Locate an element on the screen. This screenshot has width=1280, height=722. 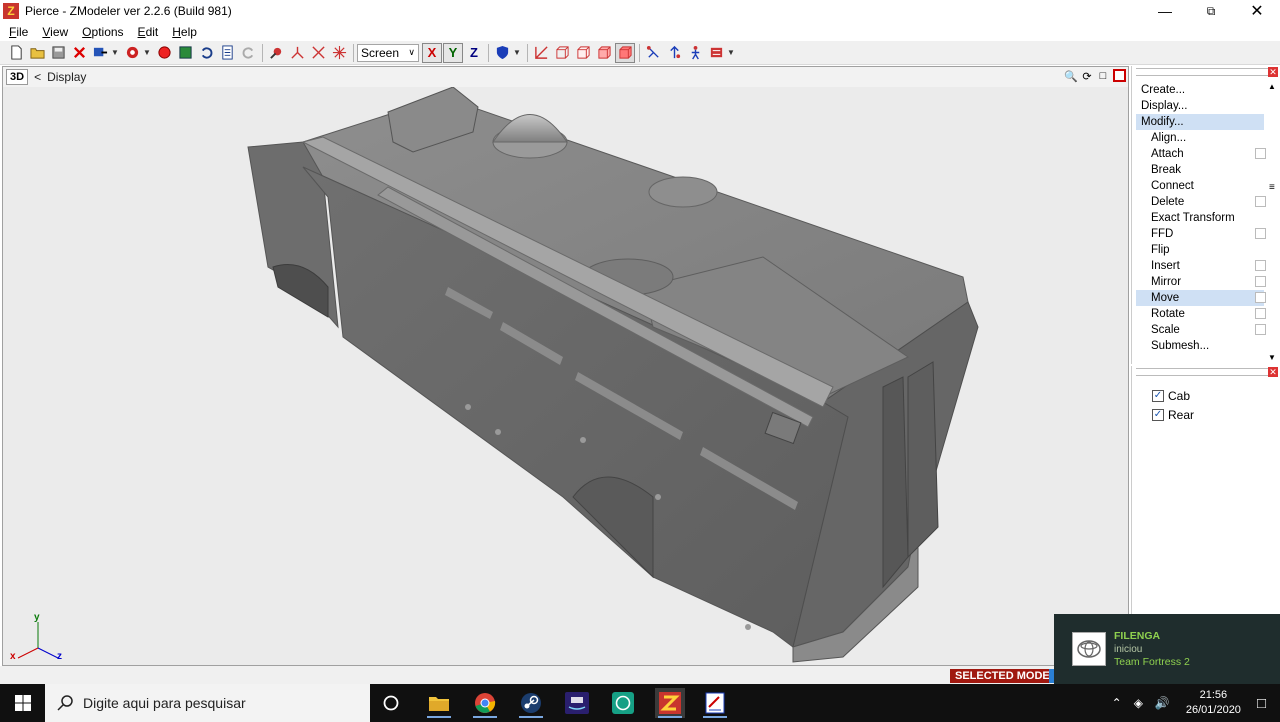
viewport-mode-button: 3D is located at coordinates (17, 77).